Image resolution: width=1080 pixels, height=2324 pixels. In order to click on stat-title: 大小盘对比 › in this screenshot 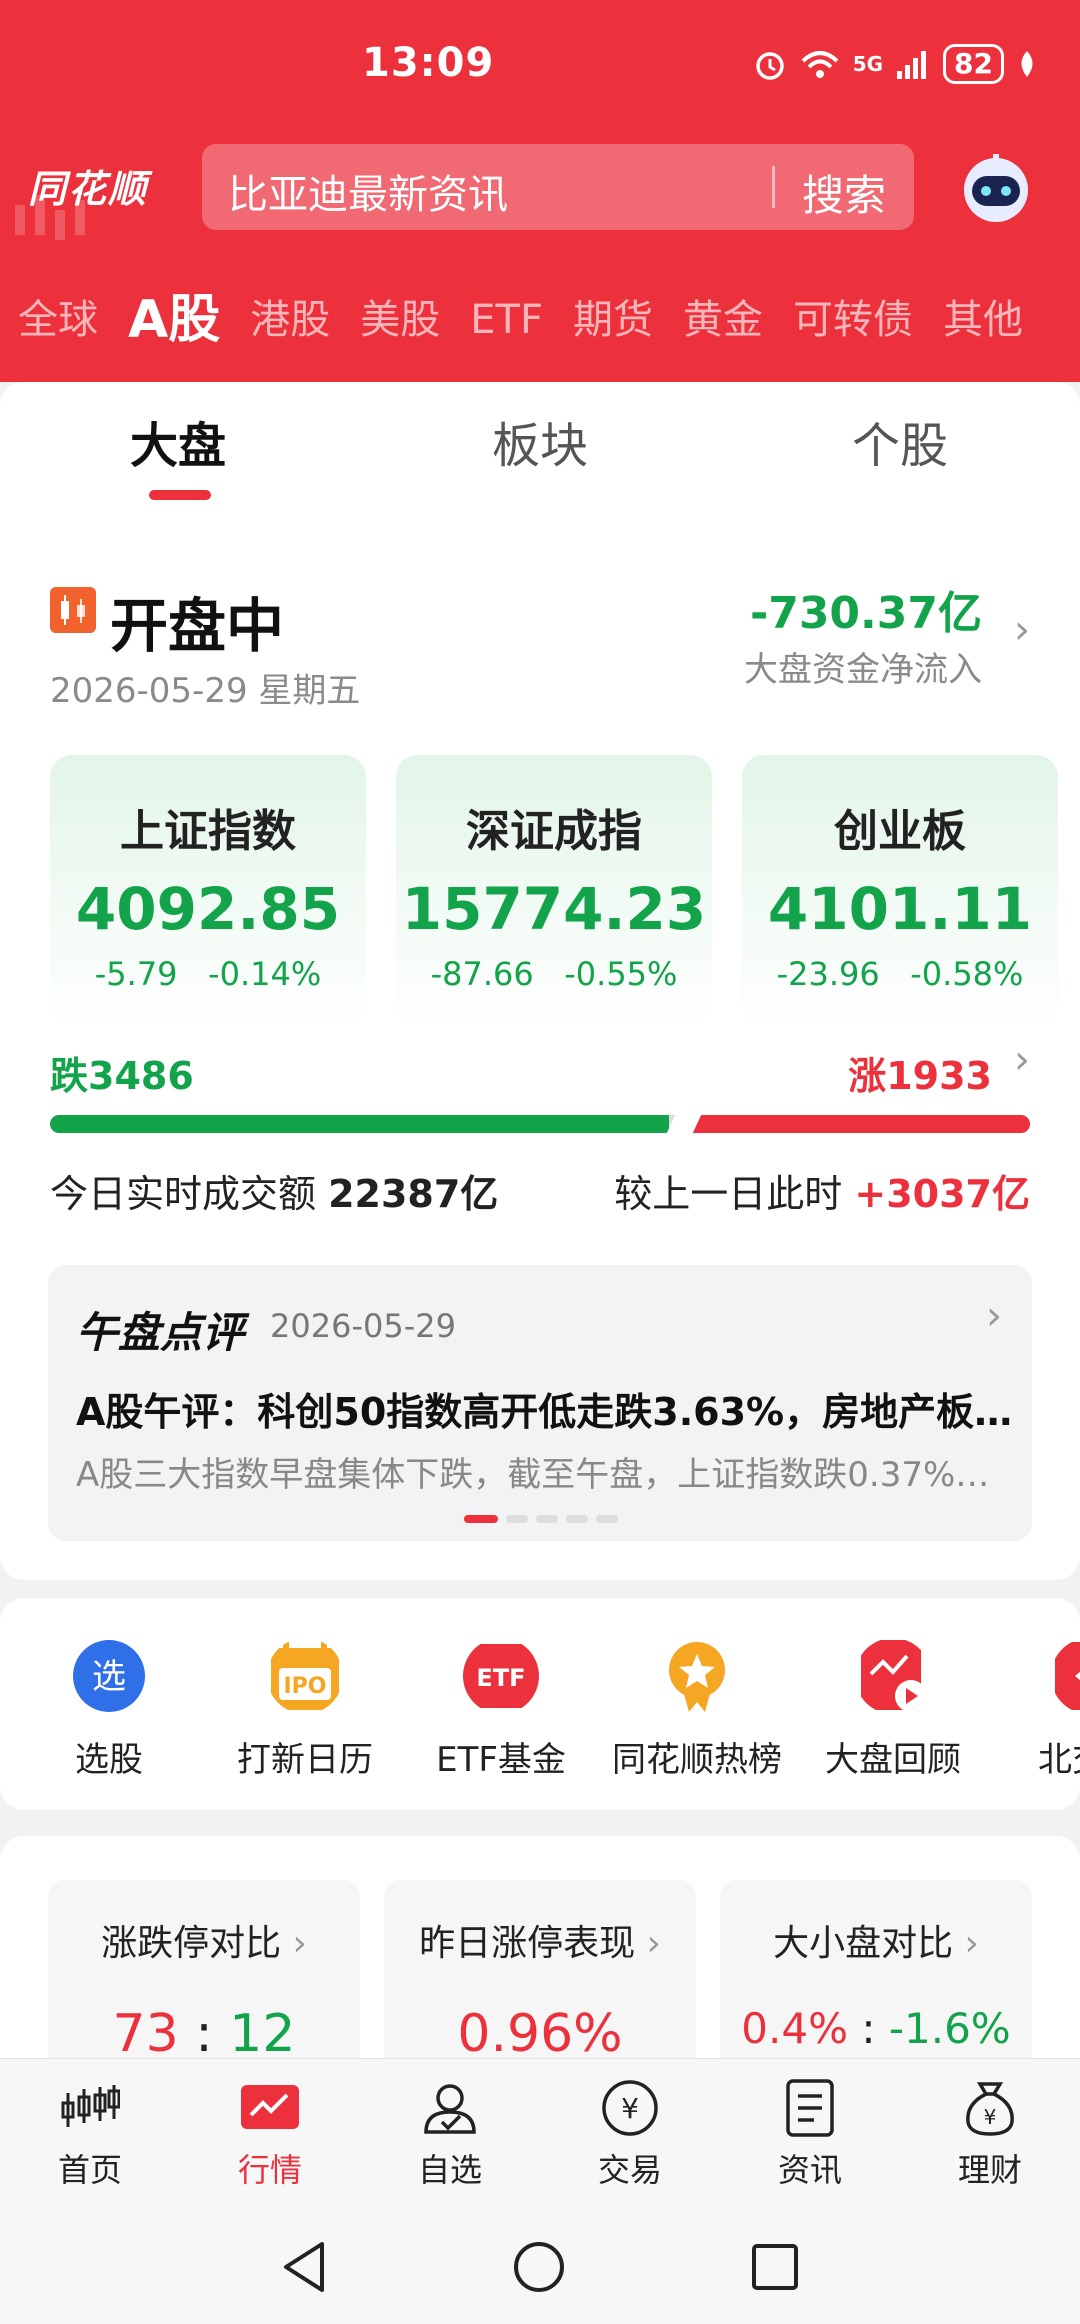, I will do `click(876, 1940)`.